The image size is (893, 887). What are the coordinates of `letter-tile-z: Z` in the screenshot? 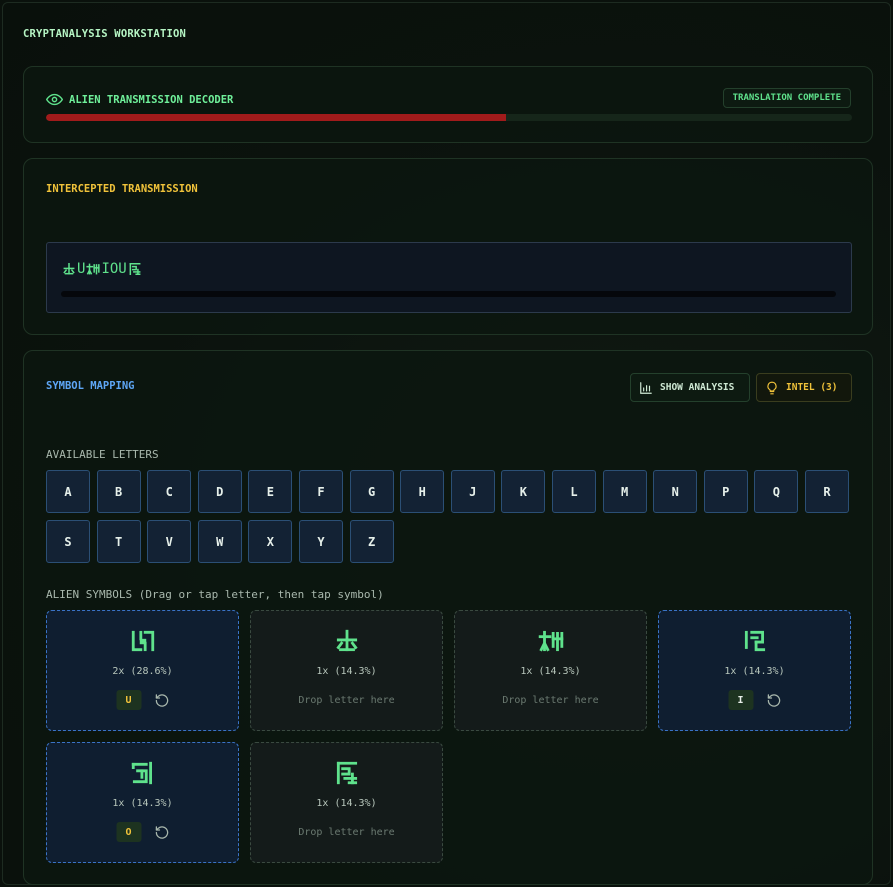 It's located at (371, 541).